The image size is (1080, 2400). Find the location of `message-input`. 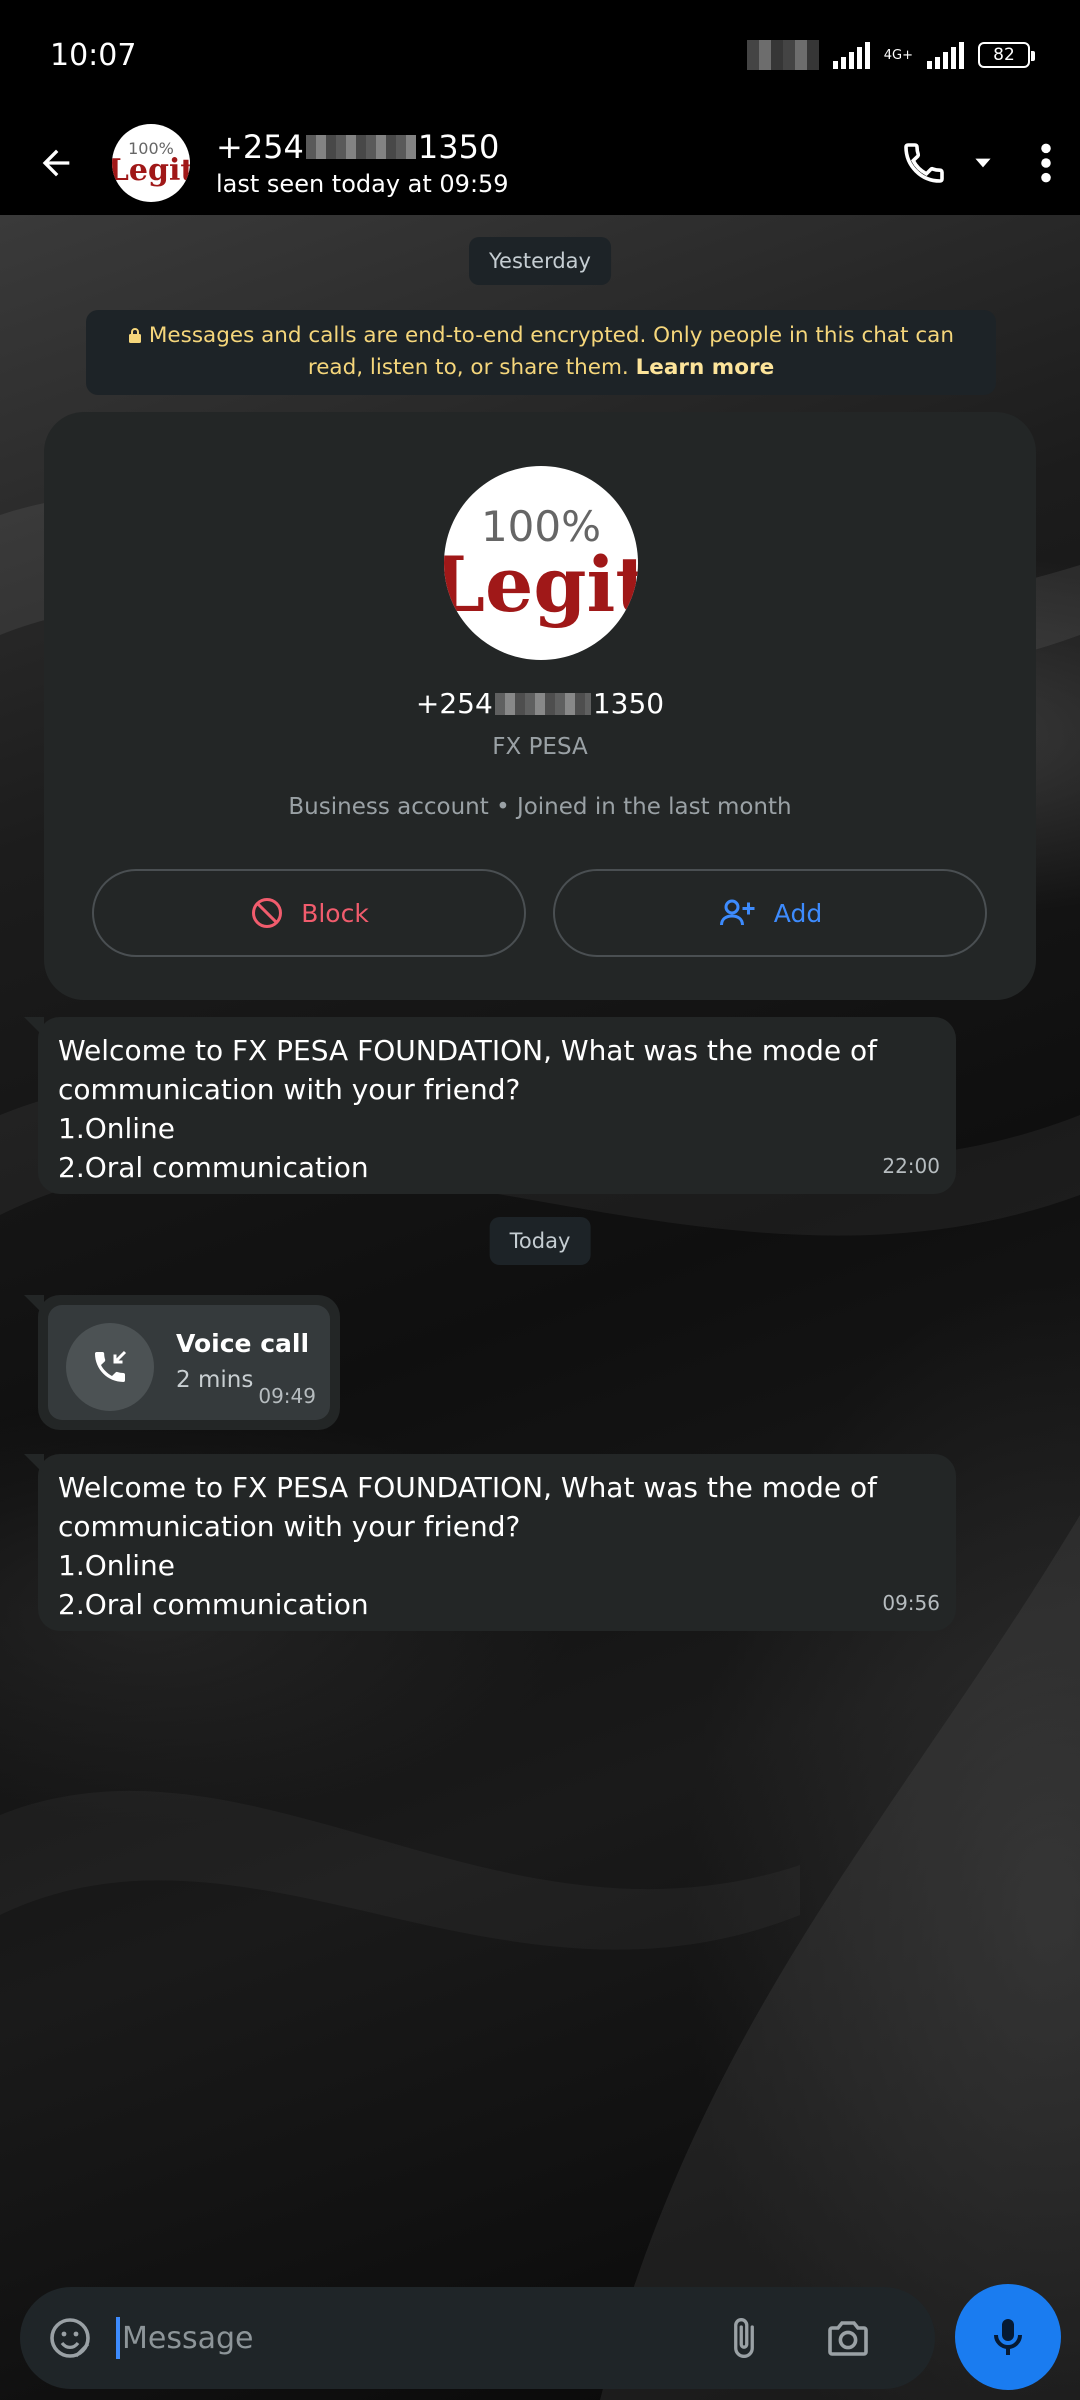

message-input is located at coordinates (402, 2338).